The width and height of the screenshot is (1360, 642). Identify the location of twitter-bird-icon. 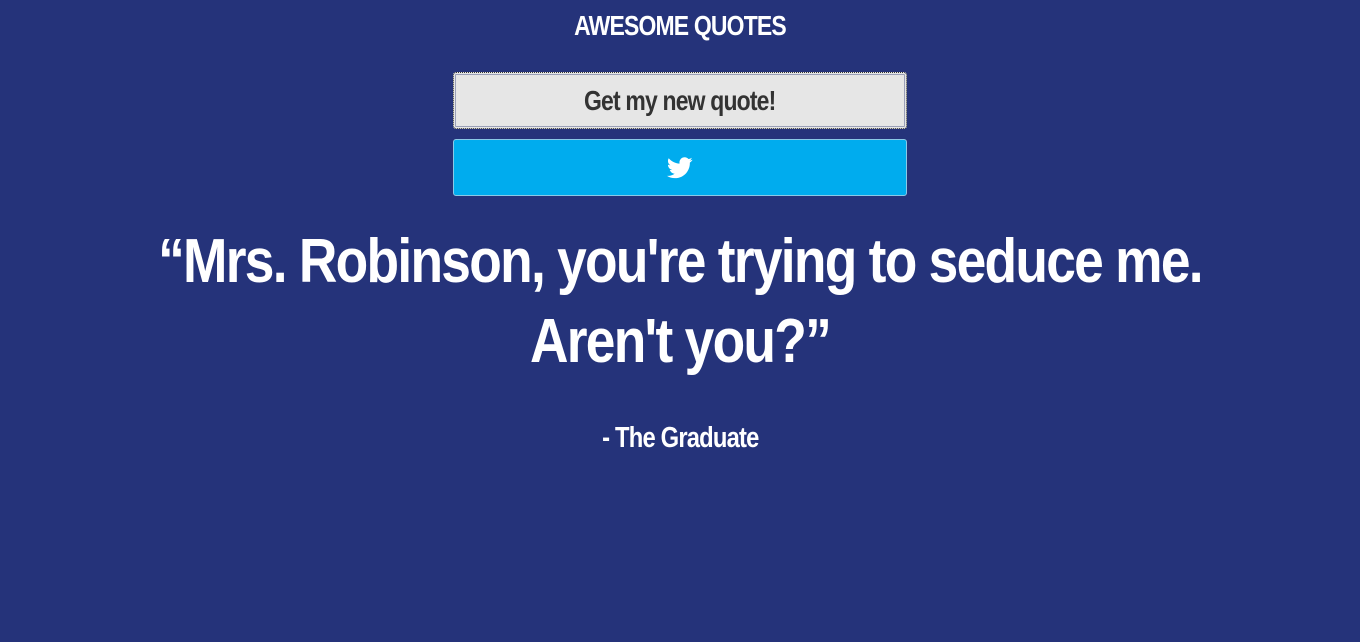
(680, 167).